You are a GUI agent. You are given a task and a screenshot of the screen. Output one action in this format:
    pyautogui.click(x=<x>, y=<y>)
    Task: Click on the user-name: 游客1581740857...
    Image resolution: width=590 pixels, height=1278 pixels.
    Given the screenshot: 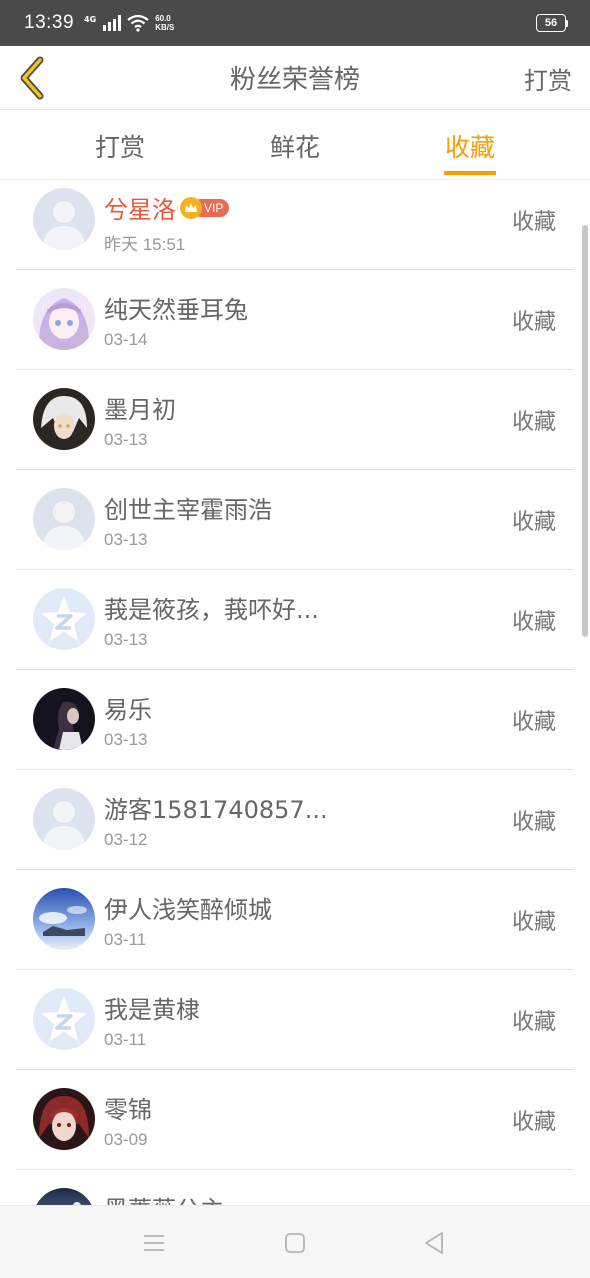 What is the action you would take?
    pyautogui.click(x=216, y=810)
    